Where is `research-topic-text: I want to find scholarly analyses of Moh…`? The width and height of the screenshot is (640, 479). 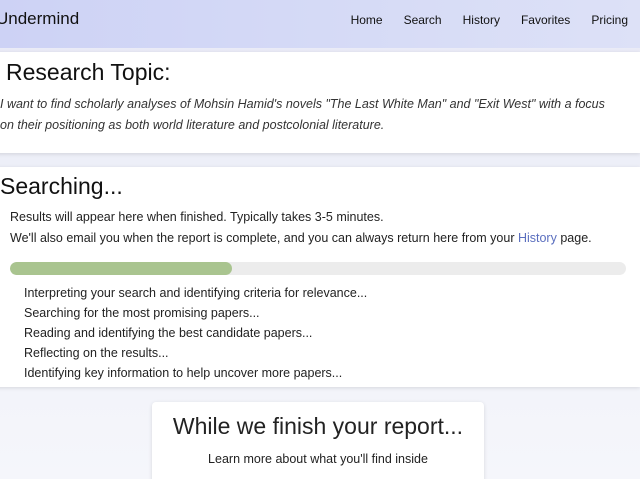 research-topic-text: I want to find scholarly analyses of Moh… is located at coordinates (320, 115).